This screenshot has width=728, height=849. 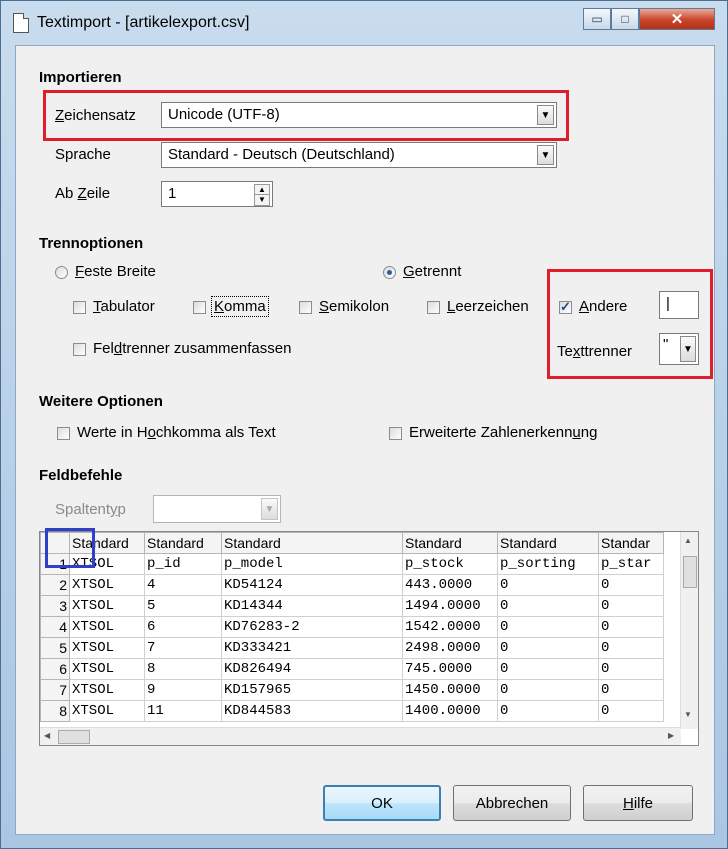 What do you see at coordinates (603, 306) in the screenshot?
I see `other-label: Andere` at bounding box center [603, 306].